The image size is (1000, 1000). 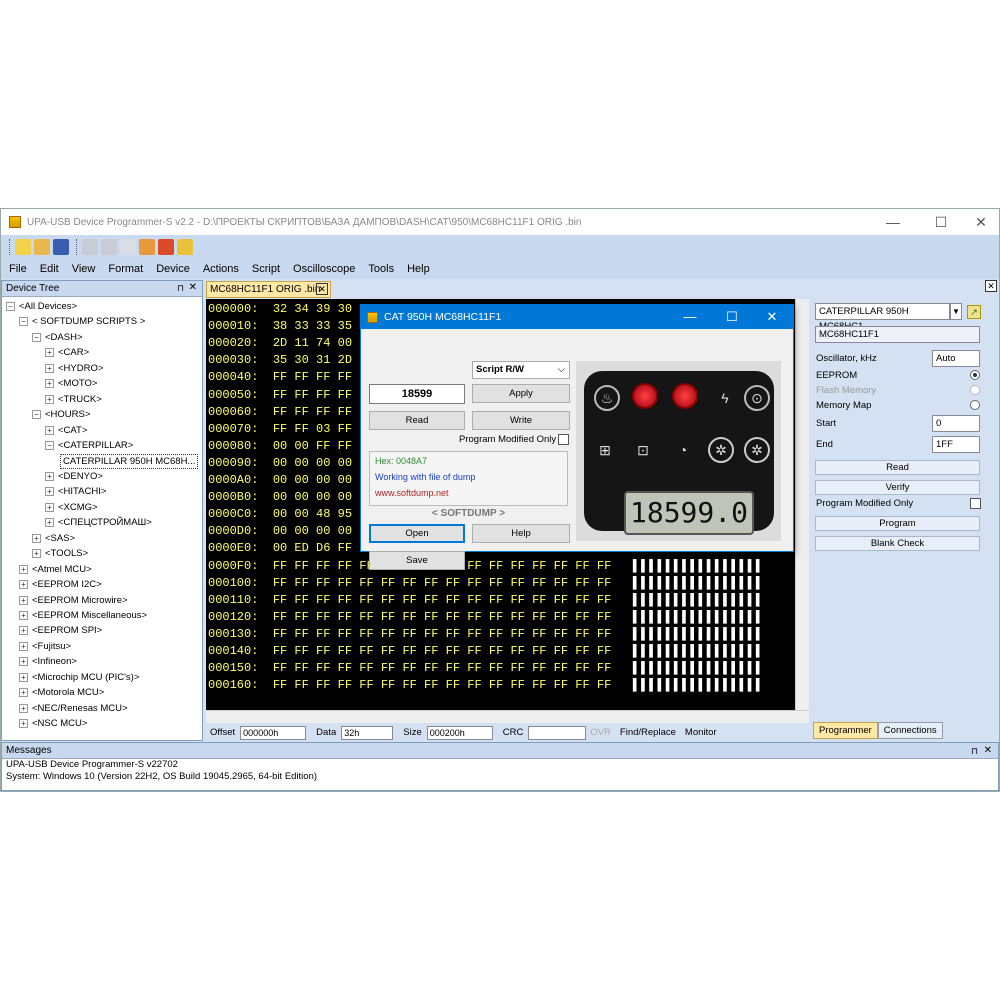 What do you see at coordinates (79, 677) in the screenshot?
I see `tree-node: + <Microchip MCU (PIC's)>` at bounding box center [79, 677].